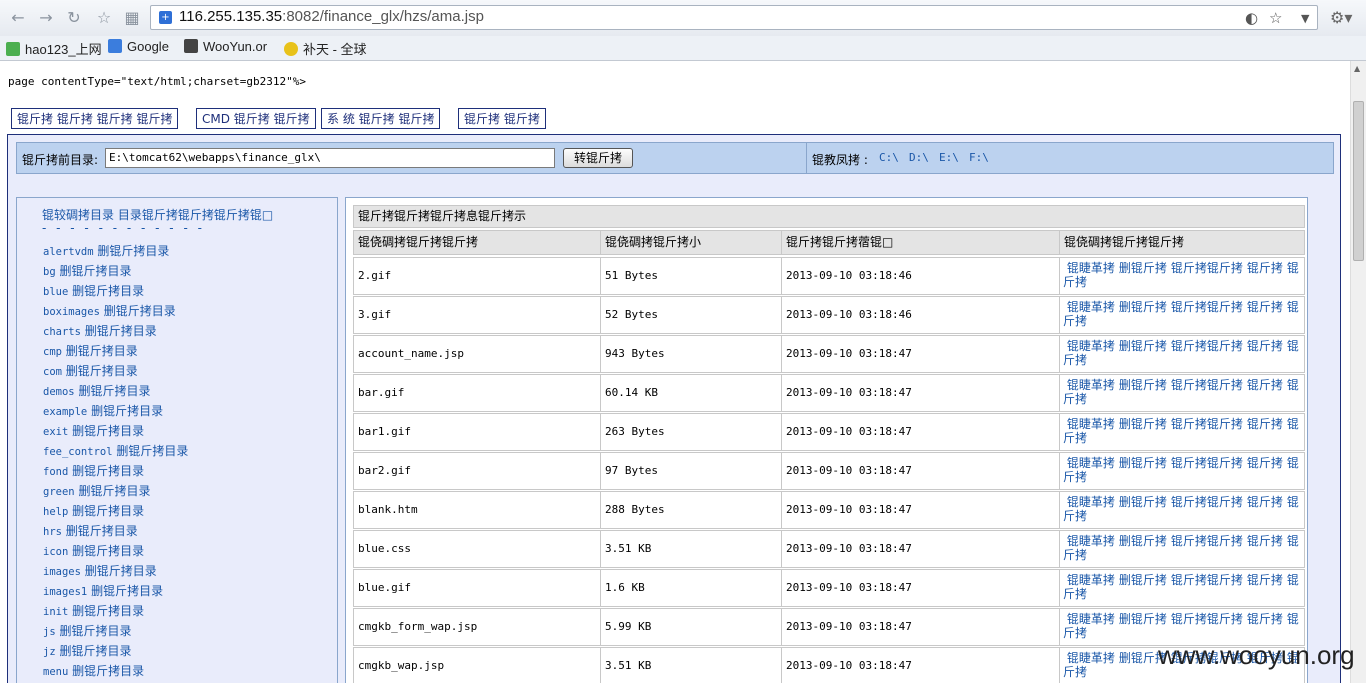 The height and width of the screenshot is (683, 1366). I want to click on directory-name: green, so click(59, 492).